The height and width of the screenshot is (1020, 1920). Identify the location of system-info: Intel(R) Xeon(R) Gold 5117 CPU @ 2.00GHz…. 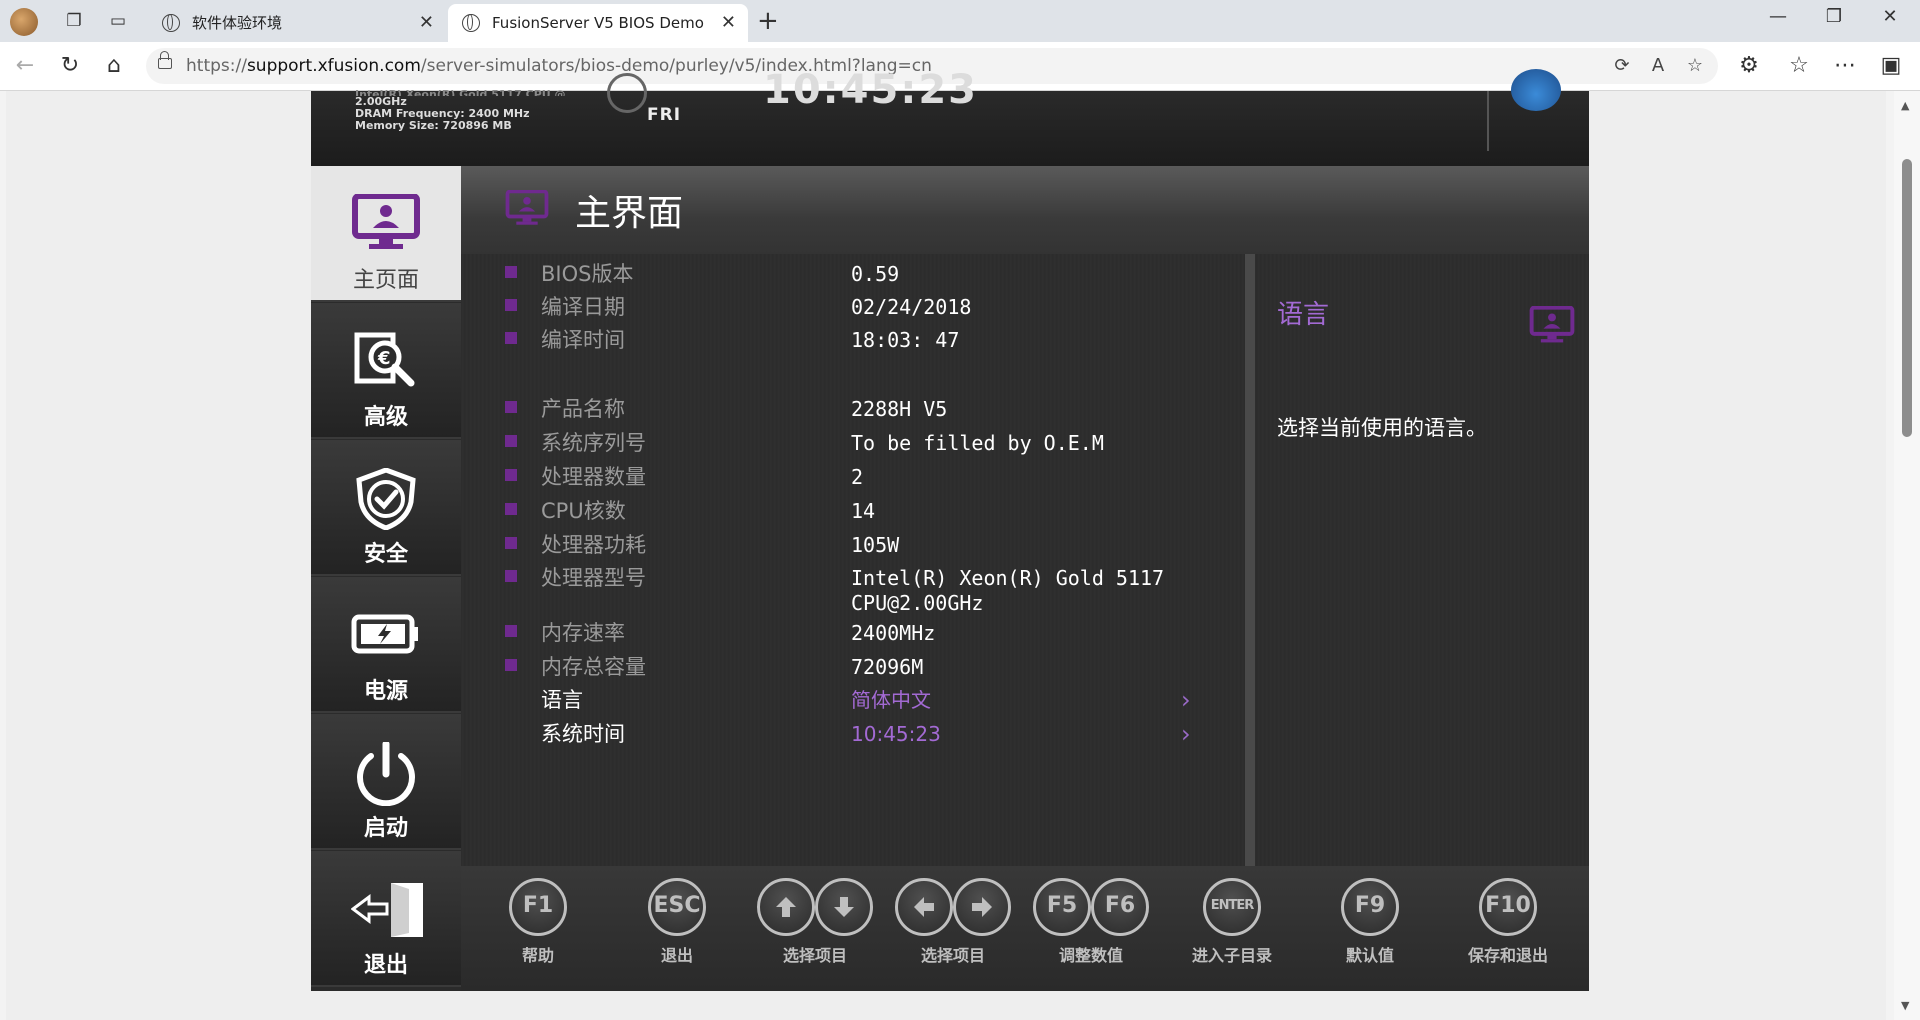
(460, 110).